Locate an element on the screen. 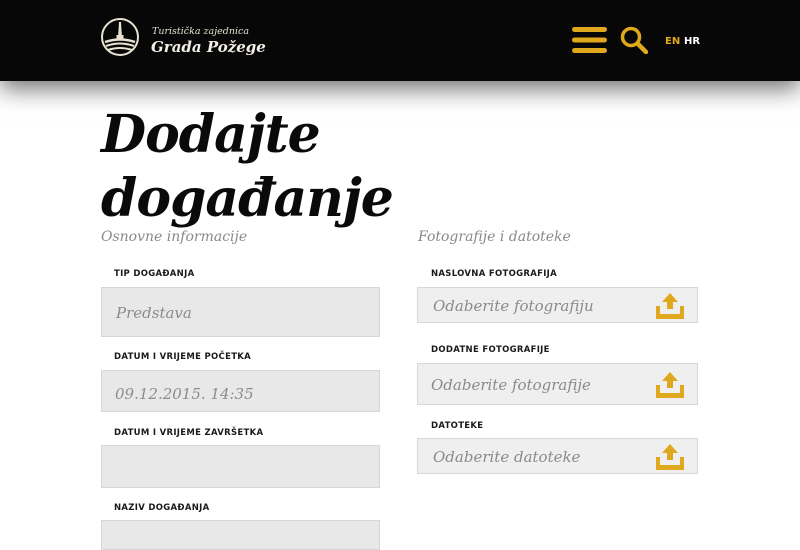 The width and height of the screenshot is (800, 550). files-upload: Odaberite datoteke is located at coordinates (557, 456).